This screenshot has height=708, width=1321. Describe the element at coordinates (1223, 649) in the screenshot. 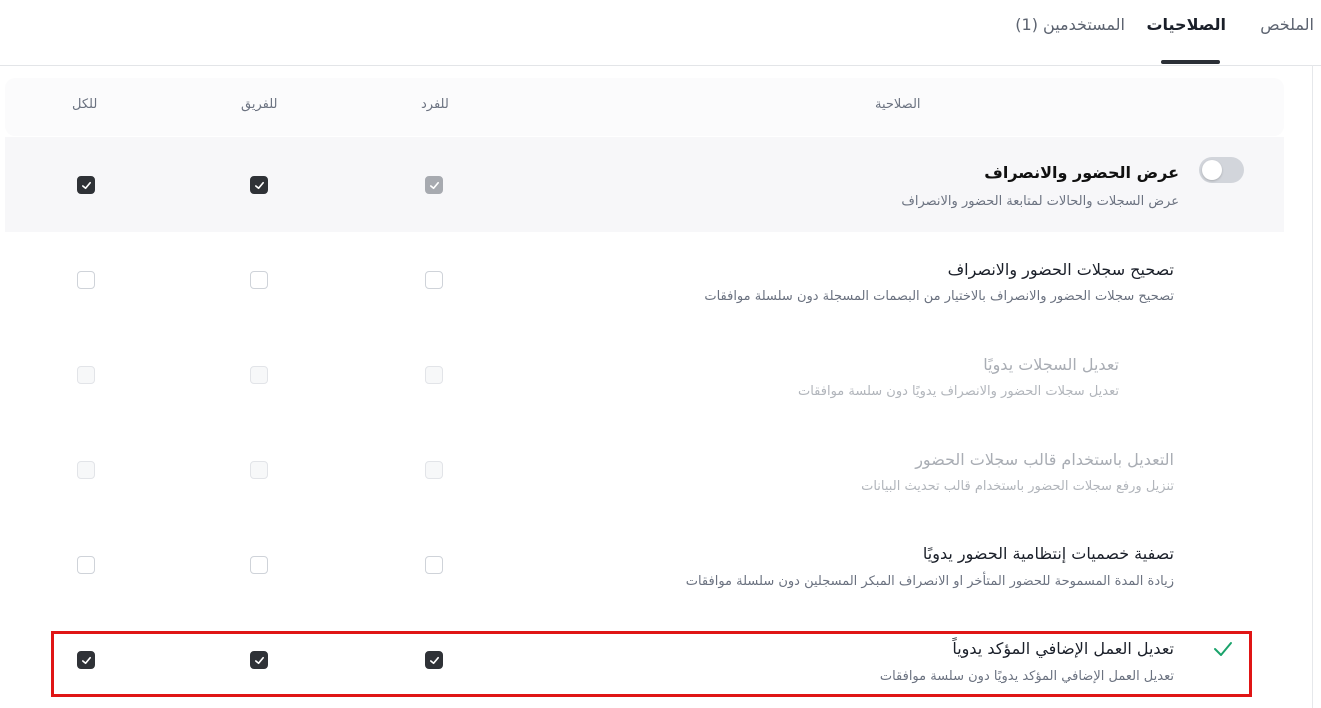

I see `saved-check-icon` at that location.